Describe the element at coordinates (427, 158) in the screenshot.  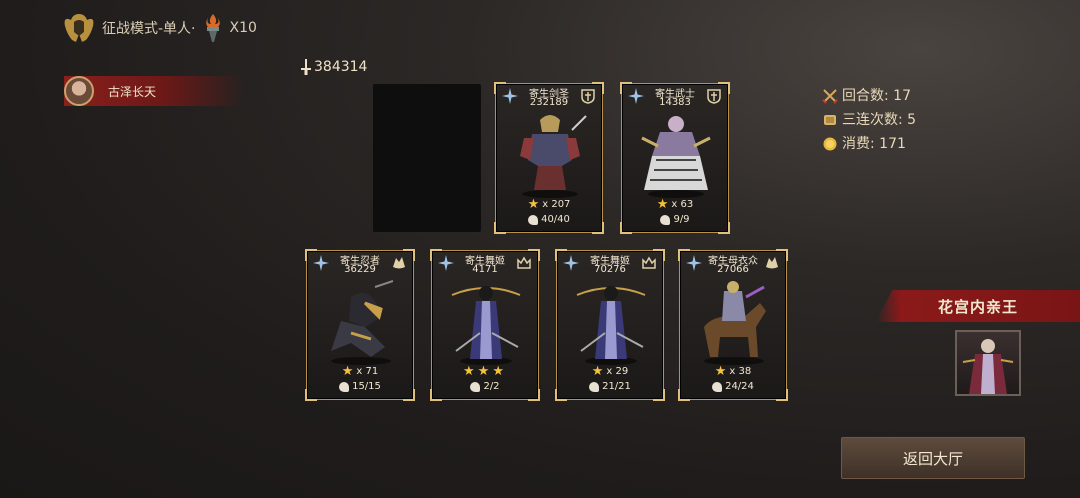
I see `empty-card-slot` at that location.